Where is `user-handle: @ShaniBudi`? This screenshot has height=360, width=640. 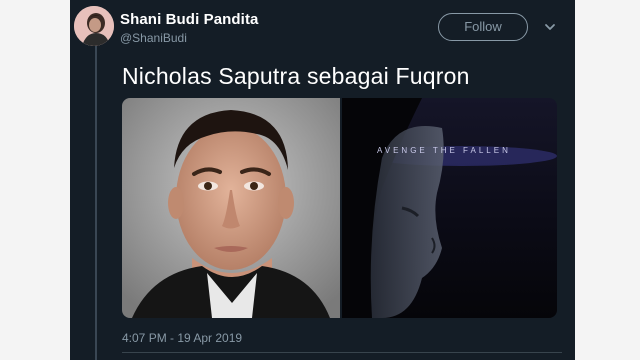
user-handle: @ShaniBudi is located at coordinates (153, 38).